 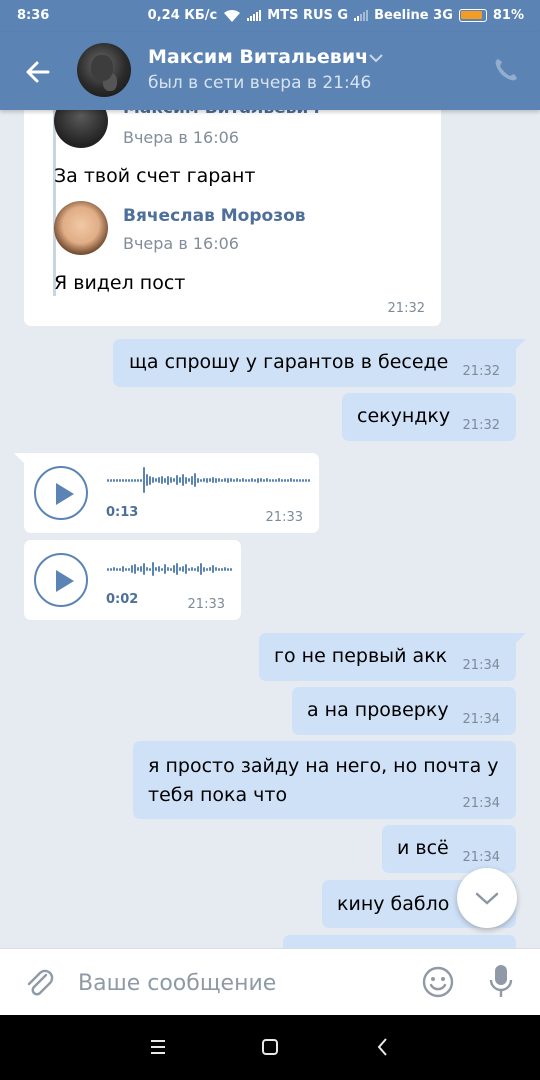 I want to click on forward-date: Вчера в 16:06, so click(x=181, y=243).